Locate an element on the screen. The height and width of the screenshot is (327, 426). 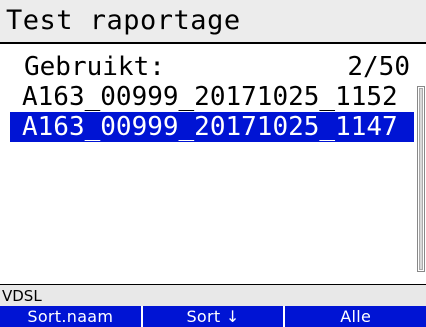
used-count: 2/50 is located at coordinates (378, 67).